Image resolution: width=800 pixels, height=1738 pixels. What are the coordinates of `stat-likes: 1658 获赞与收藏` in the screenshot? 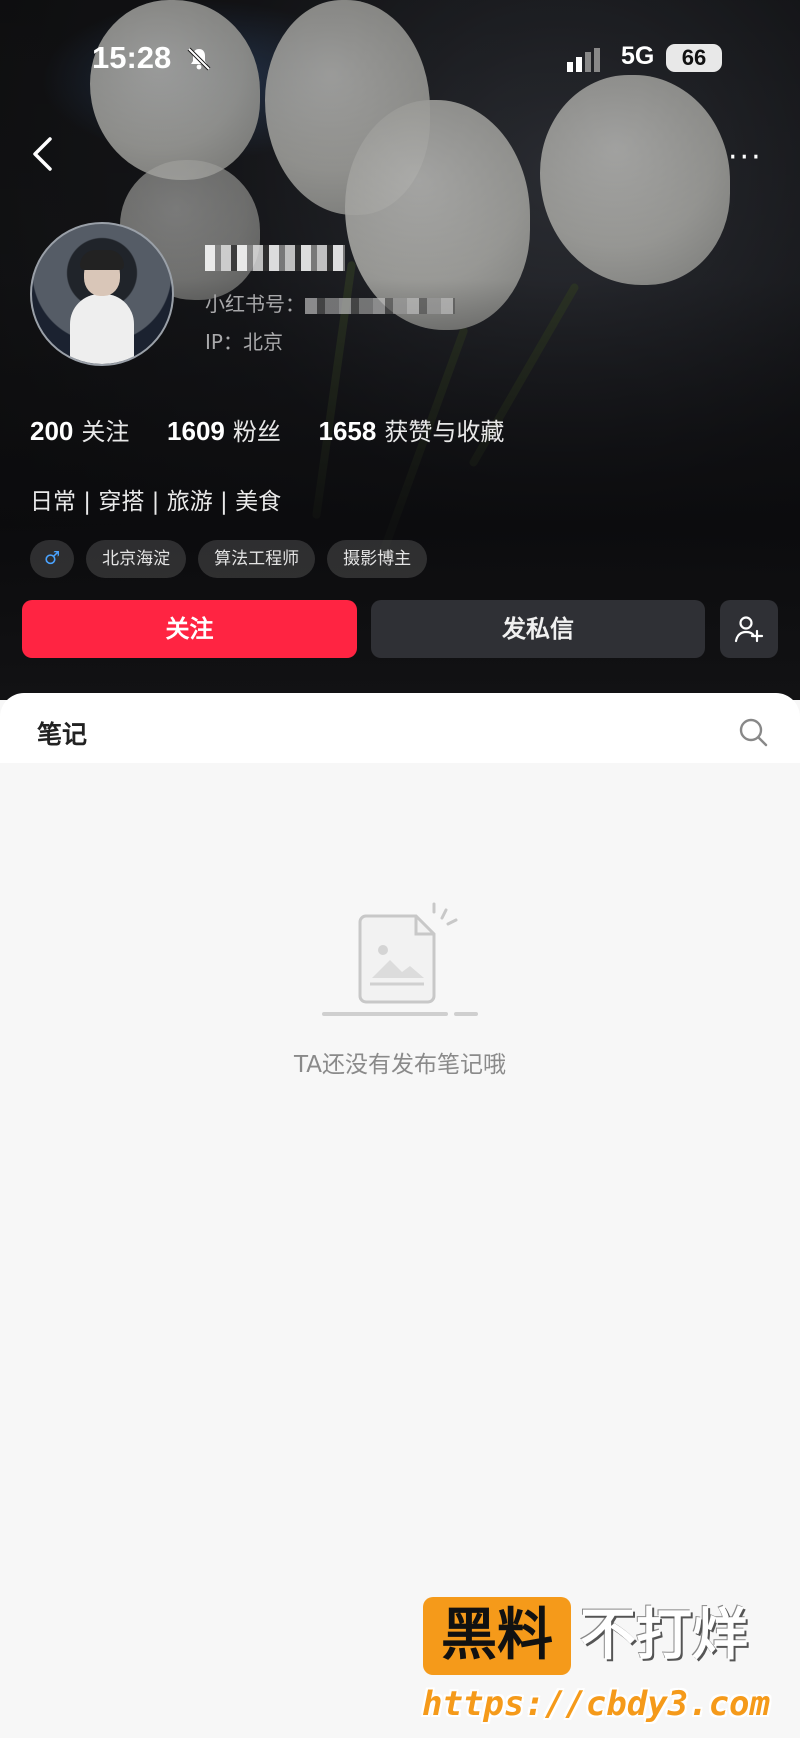 It's located at (426, 431).